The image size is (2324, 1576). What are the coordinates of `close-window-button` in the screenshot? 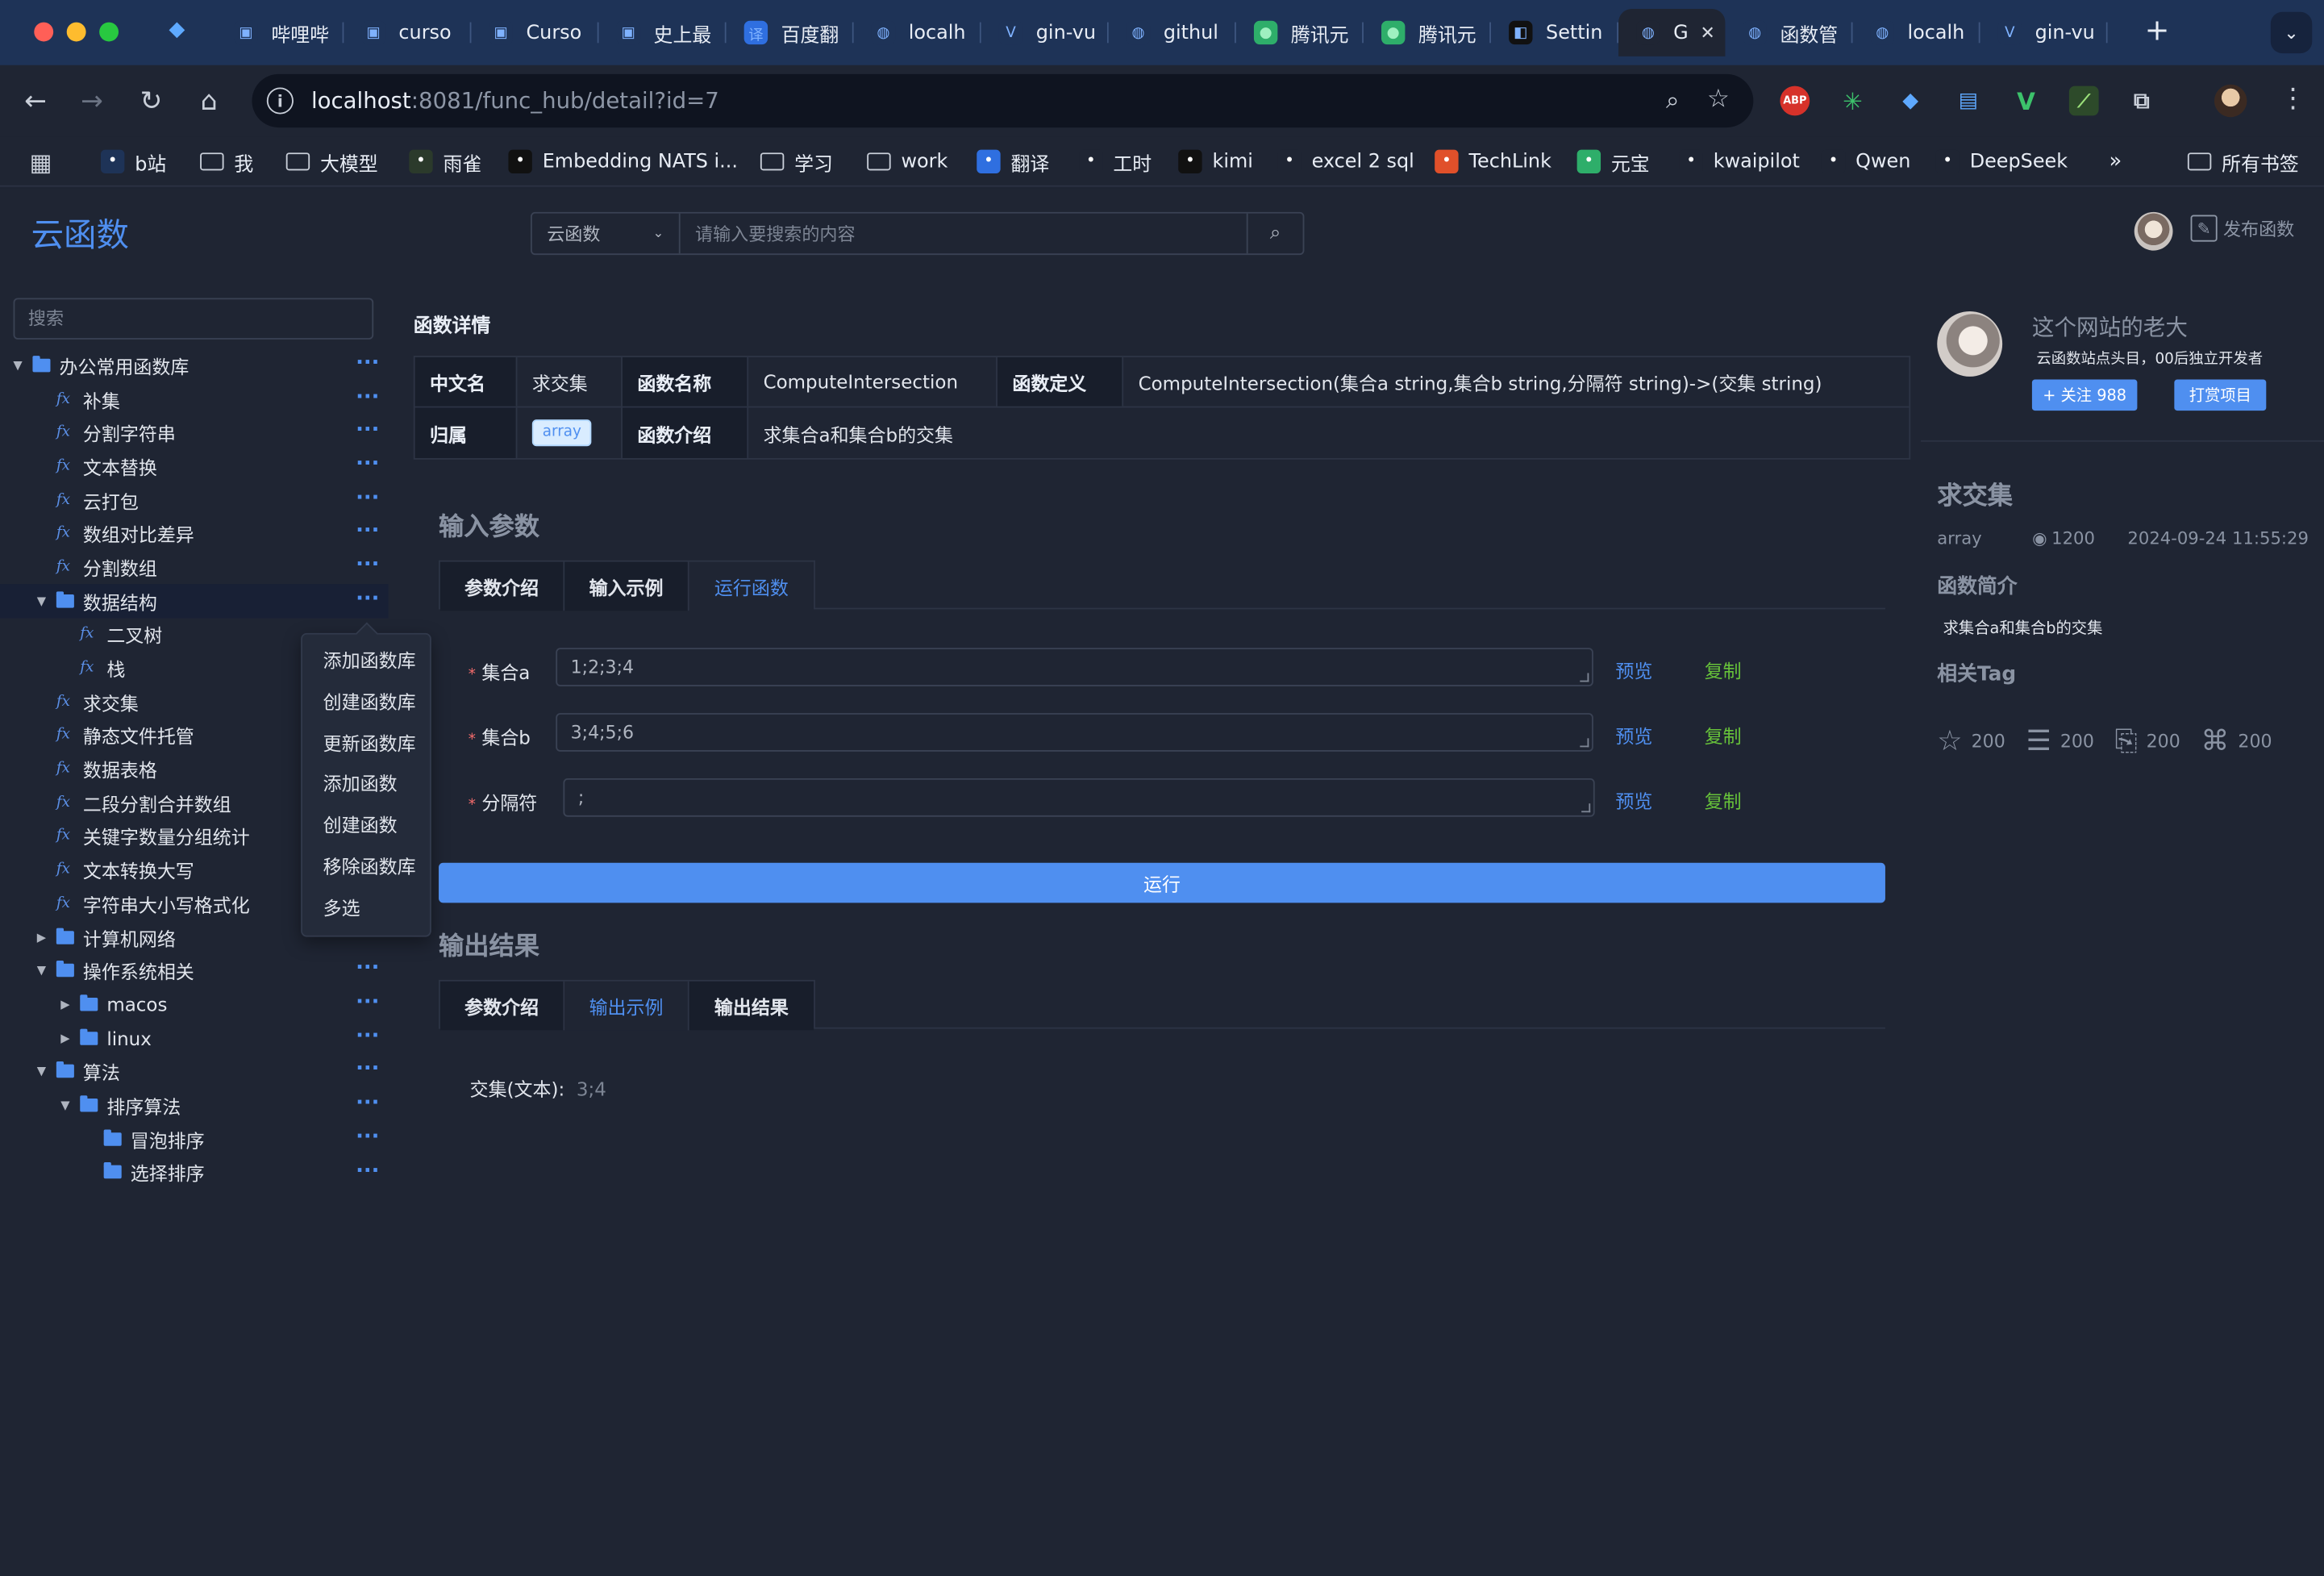 It's located at (44, 32).